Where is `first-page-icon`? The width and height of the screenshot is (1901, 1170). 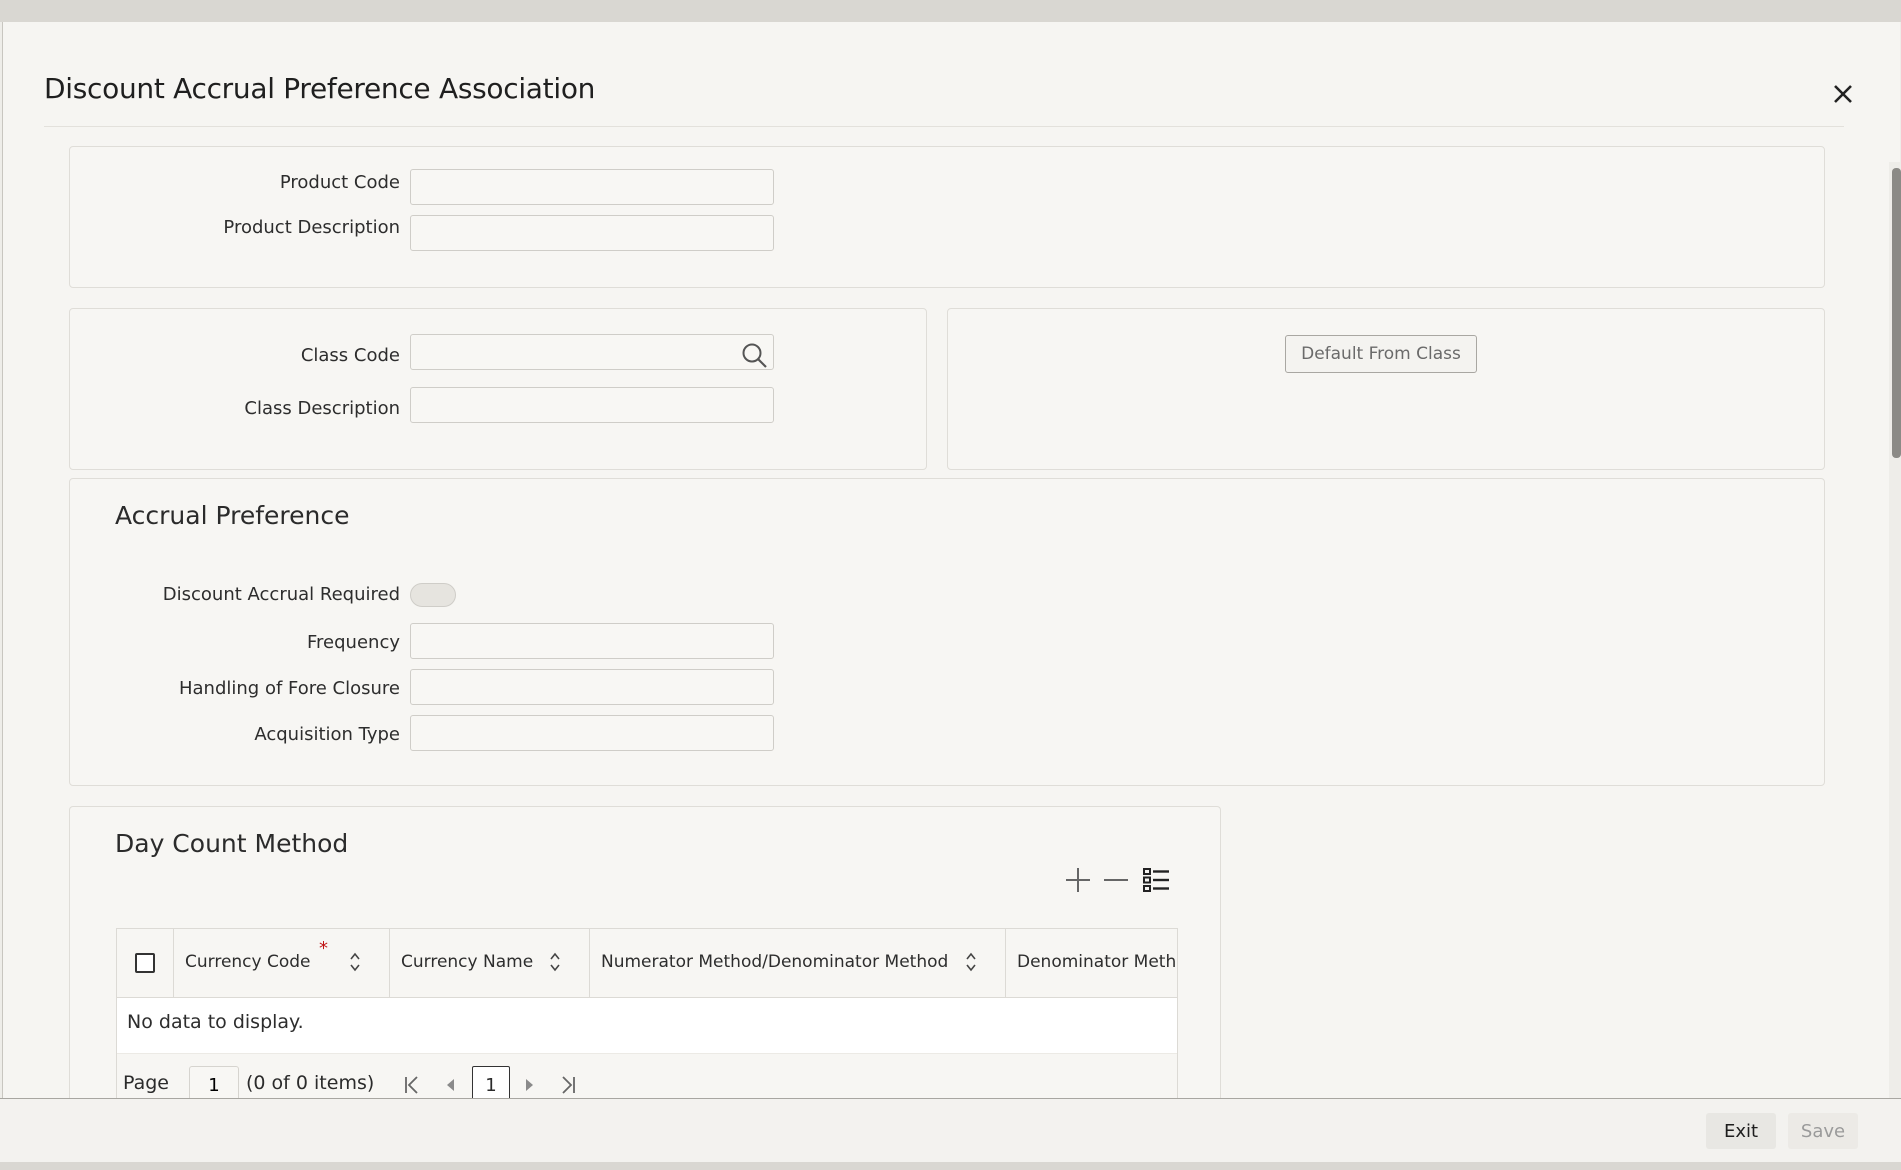 first-page-icon is located at coordinates (413, 1085).